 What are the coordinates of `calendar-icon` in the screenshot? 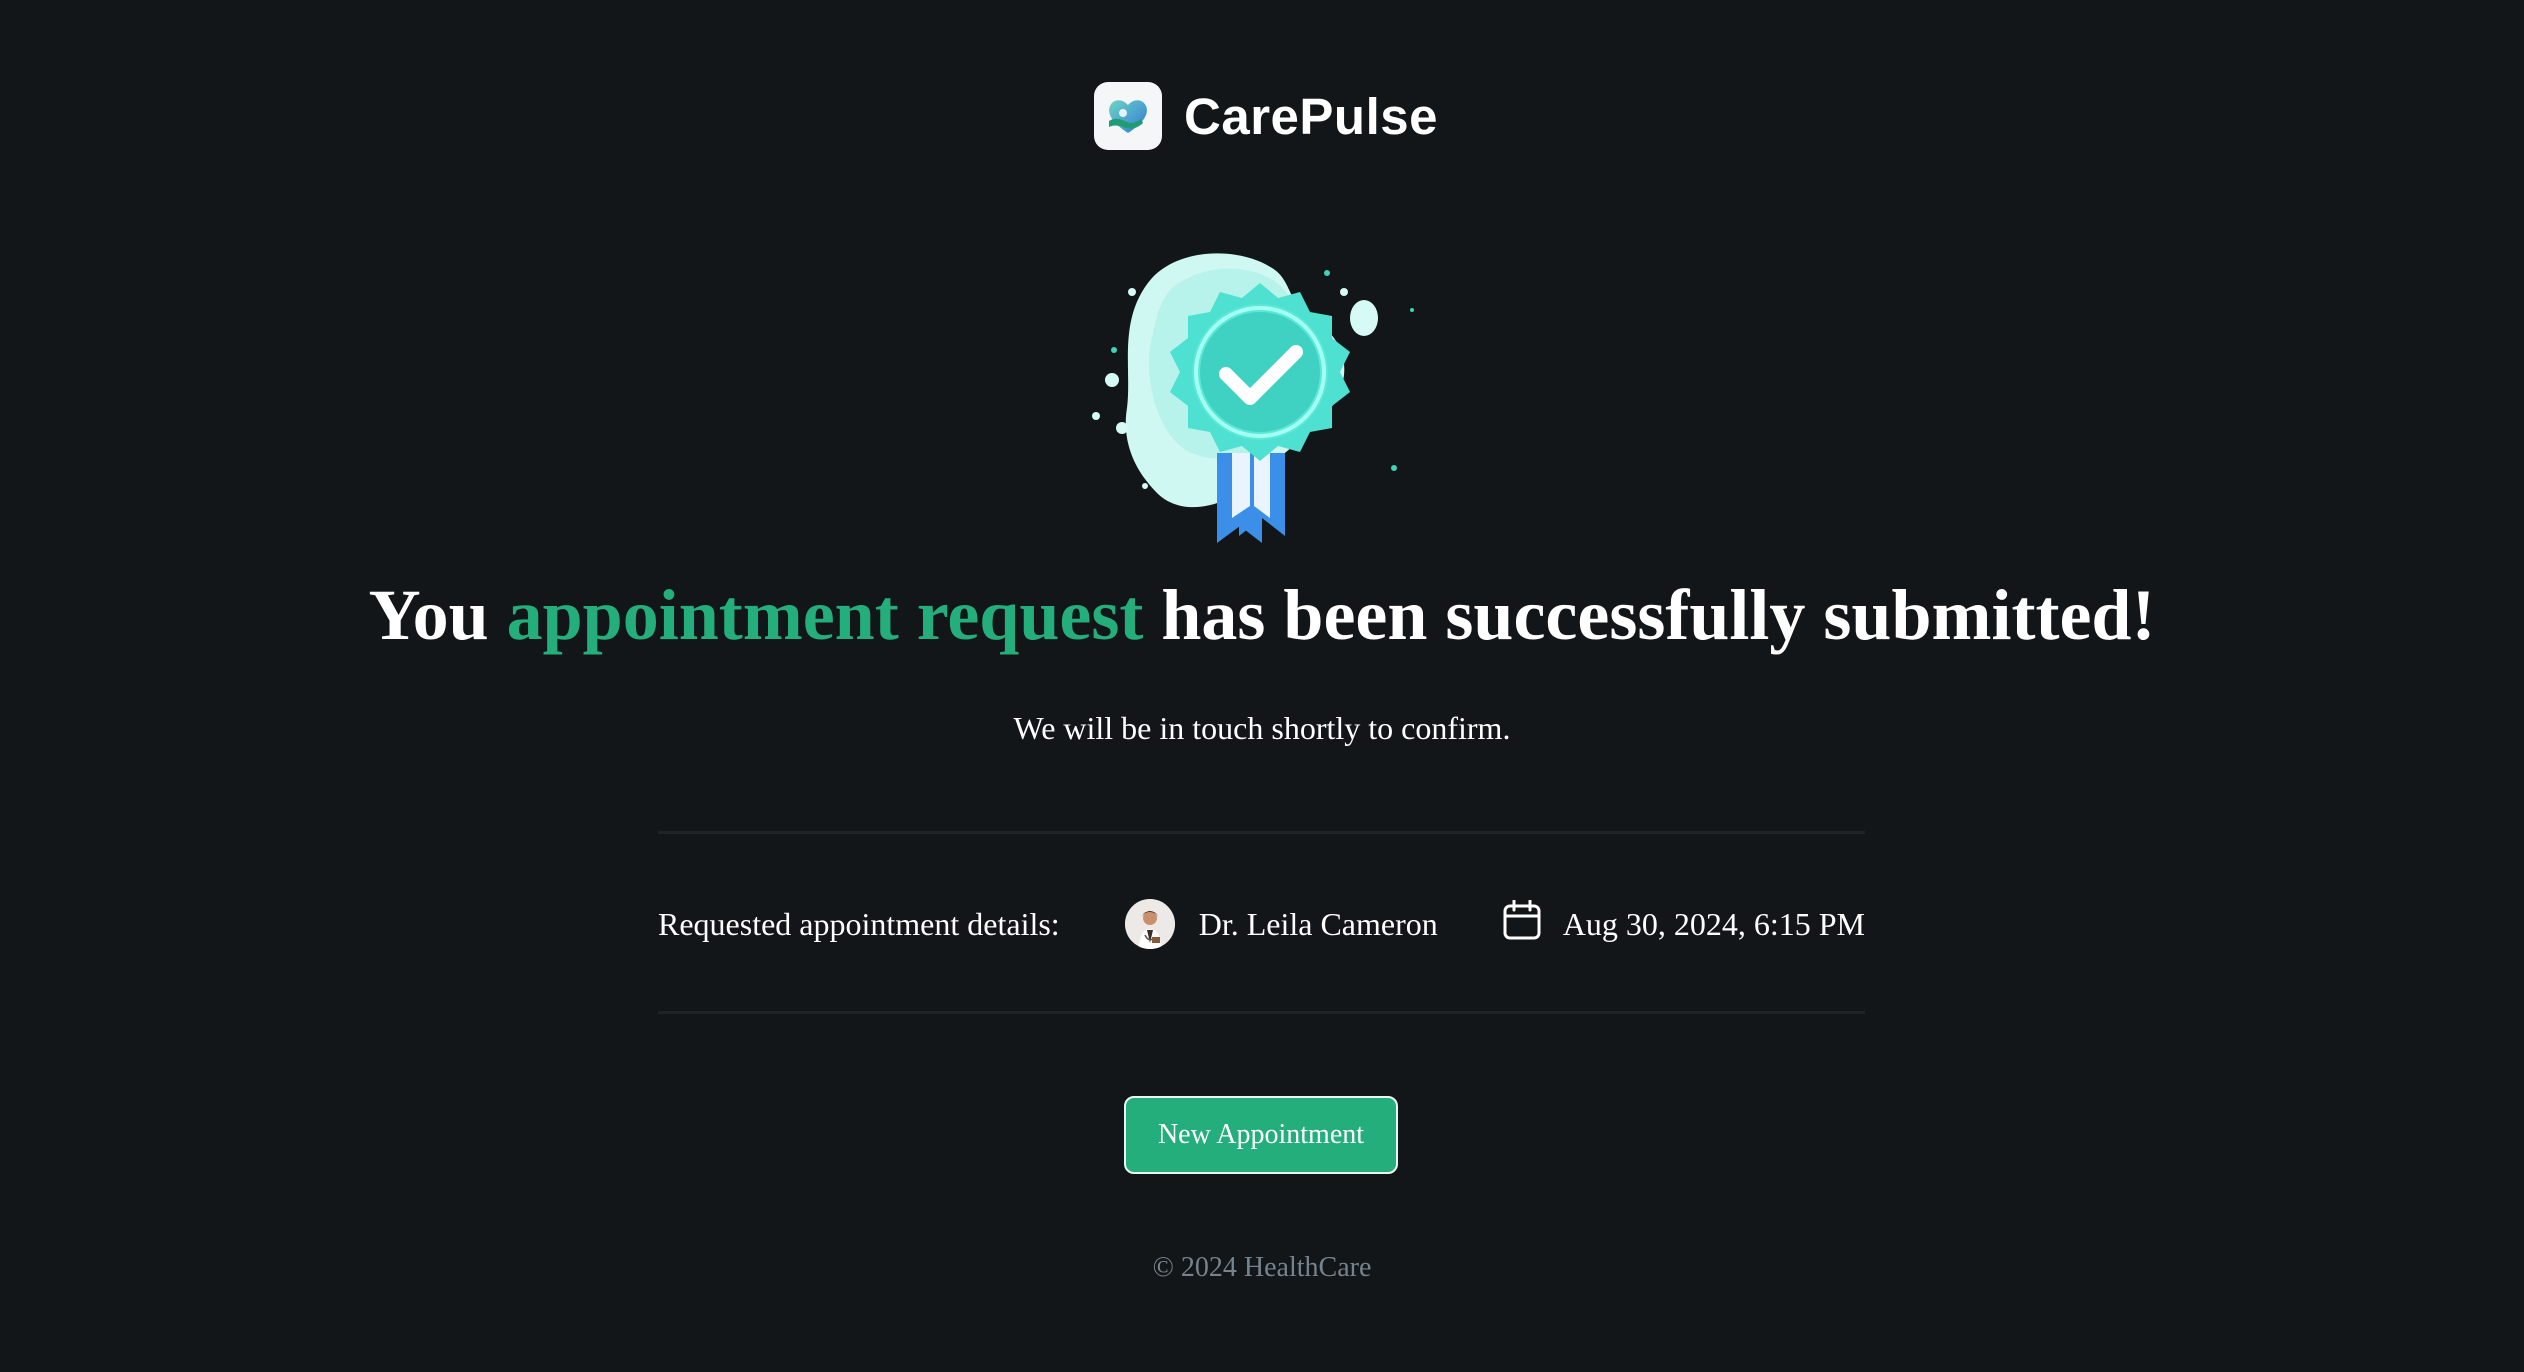 It's located at (1522, 923).